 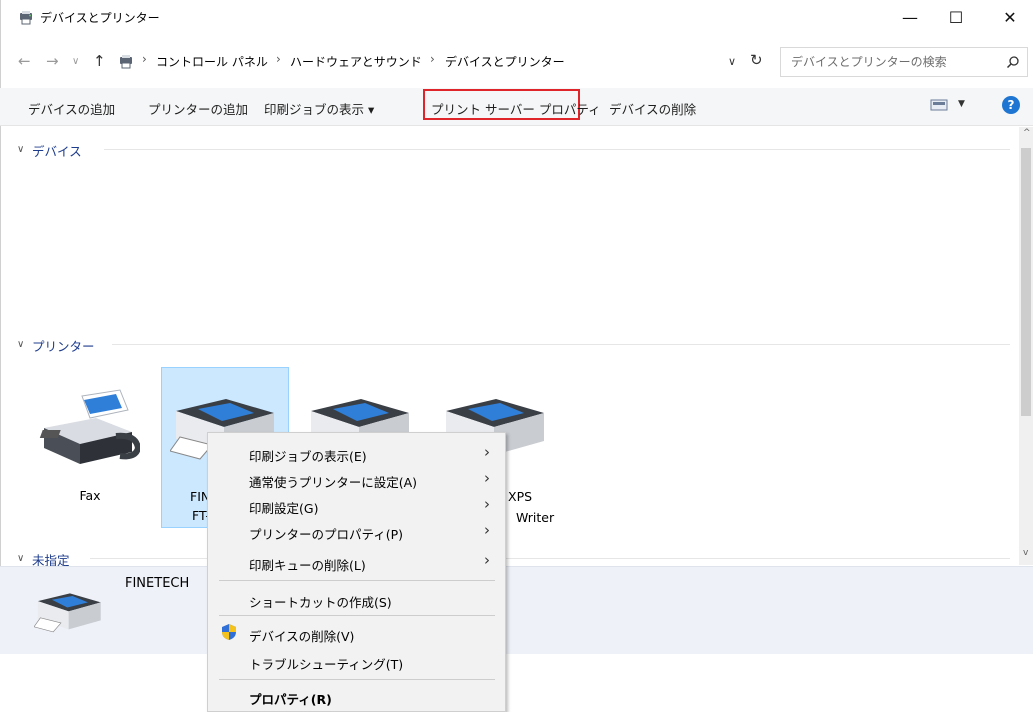 I want to click on change-view-icon, so click(x=939, y=105).